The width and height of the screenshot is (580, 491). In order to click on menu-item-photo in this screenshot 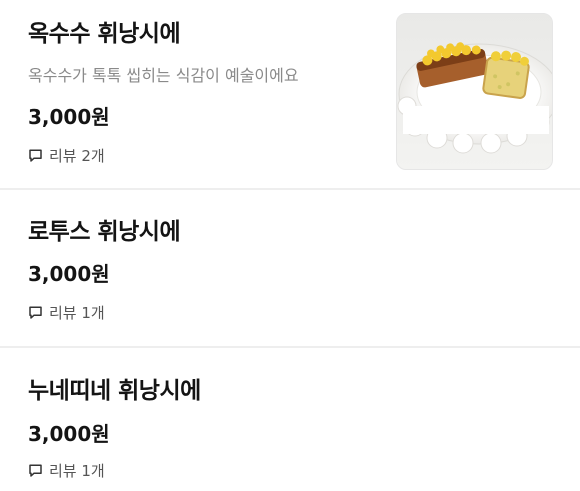, I will do `click(474, 91)`.